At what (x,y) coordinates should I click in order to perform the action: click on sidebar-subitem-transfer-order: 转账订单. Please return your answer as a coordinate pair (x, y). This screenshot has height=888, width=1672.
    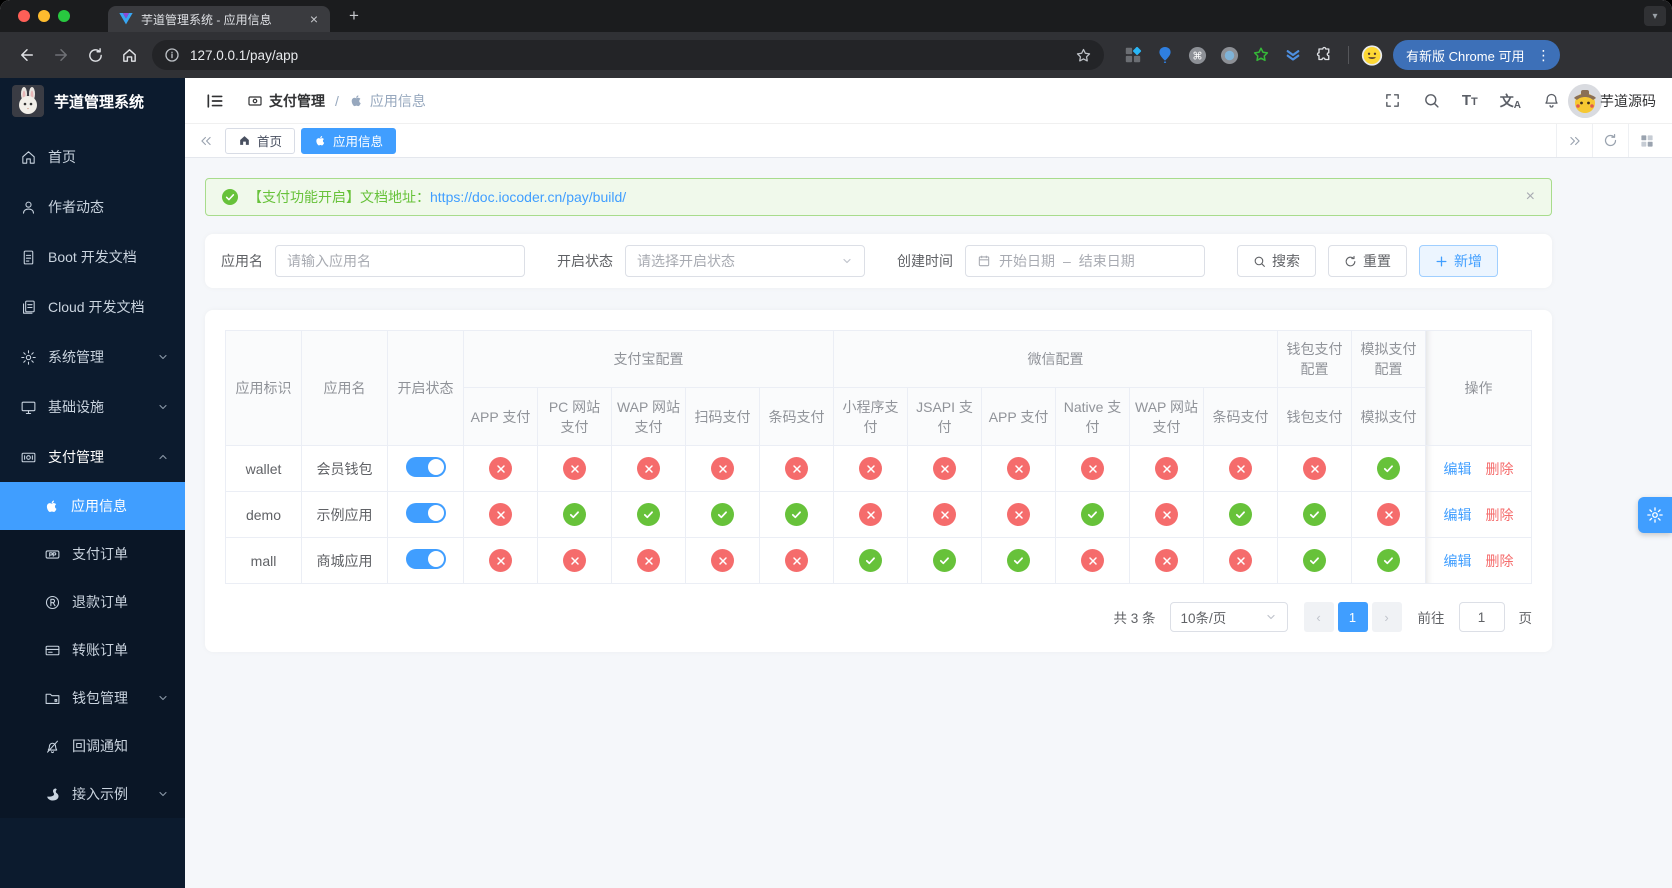
    Looking at the image, I should click on (92, 650).